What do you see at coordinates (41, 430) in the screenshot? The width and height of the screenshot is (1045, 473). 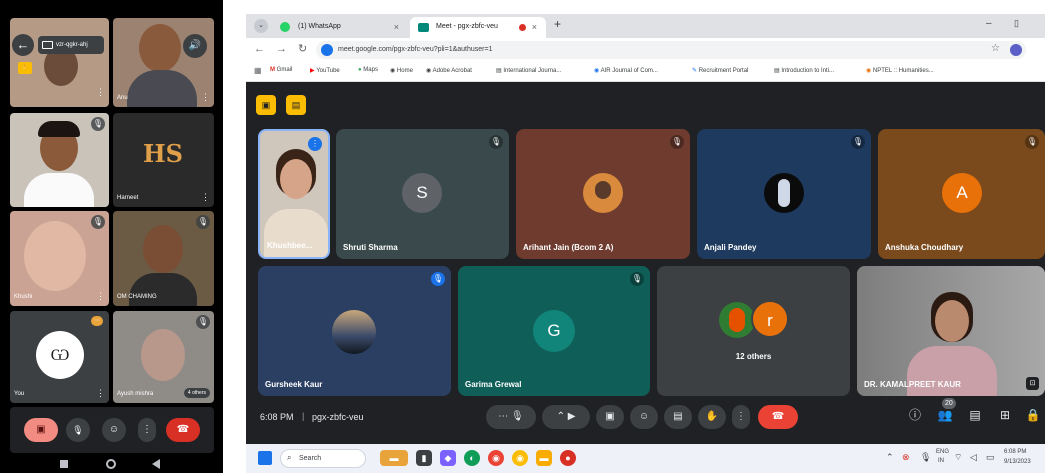 I see `video-off-button: ▣` at bounding box center [41, 430].